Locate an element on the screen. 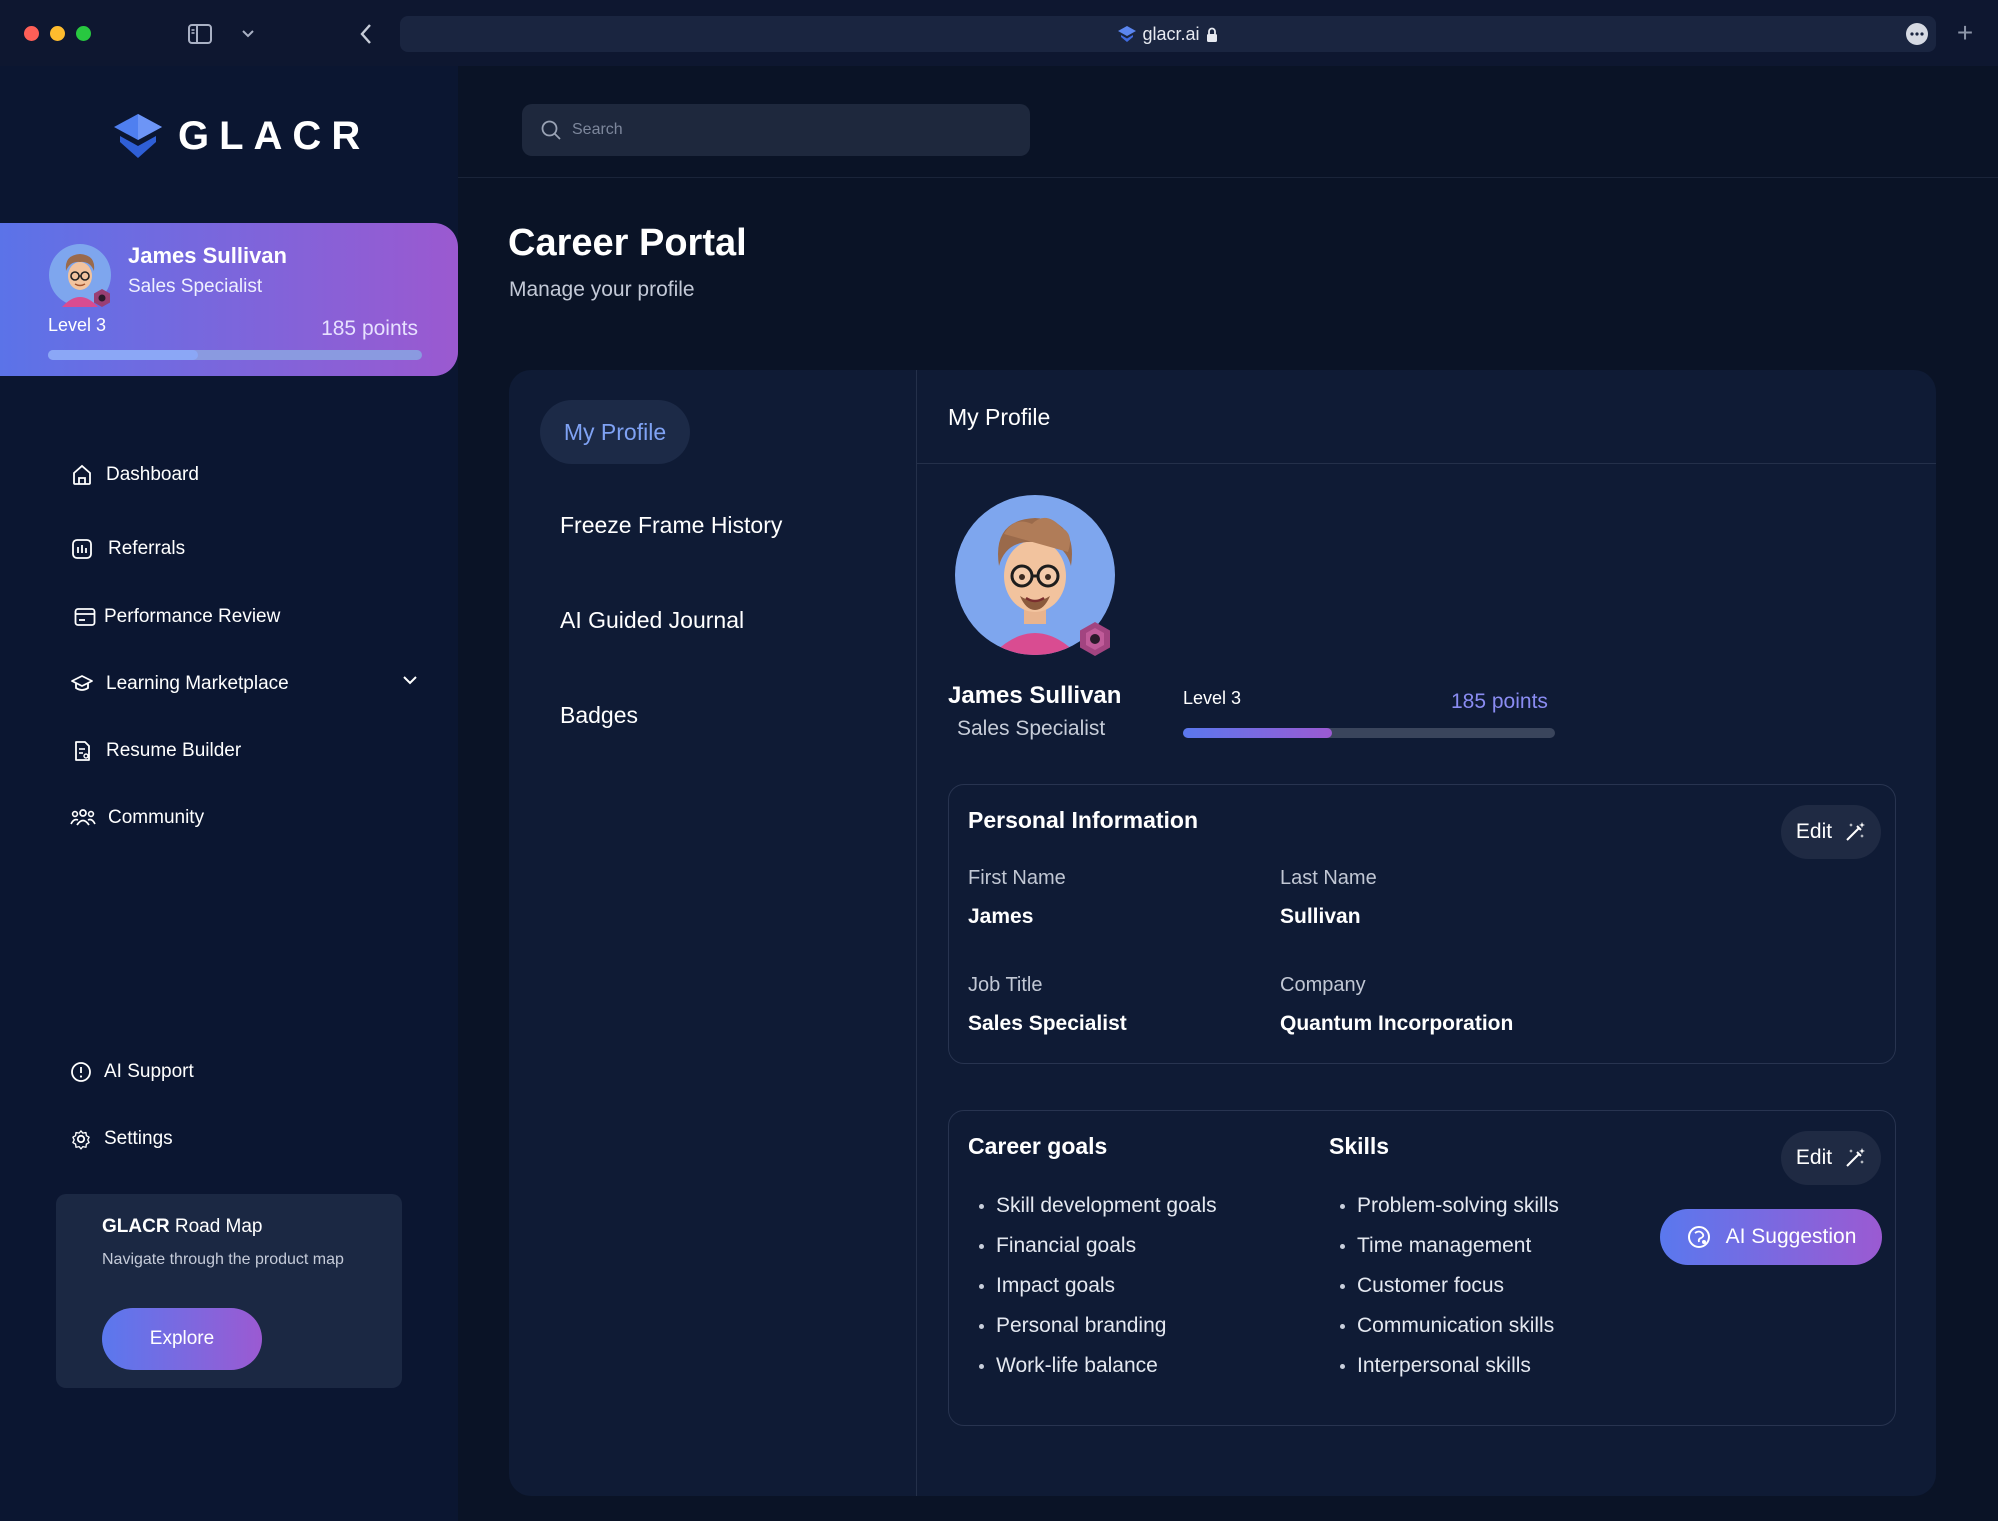  nav-label: AI Support is located at coordinates (149, 1071).